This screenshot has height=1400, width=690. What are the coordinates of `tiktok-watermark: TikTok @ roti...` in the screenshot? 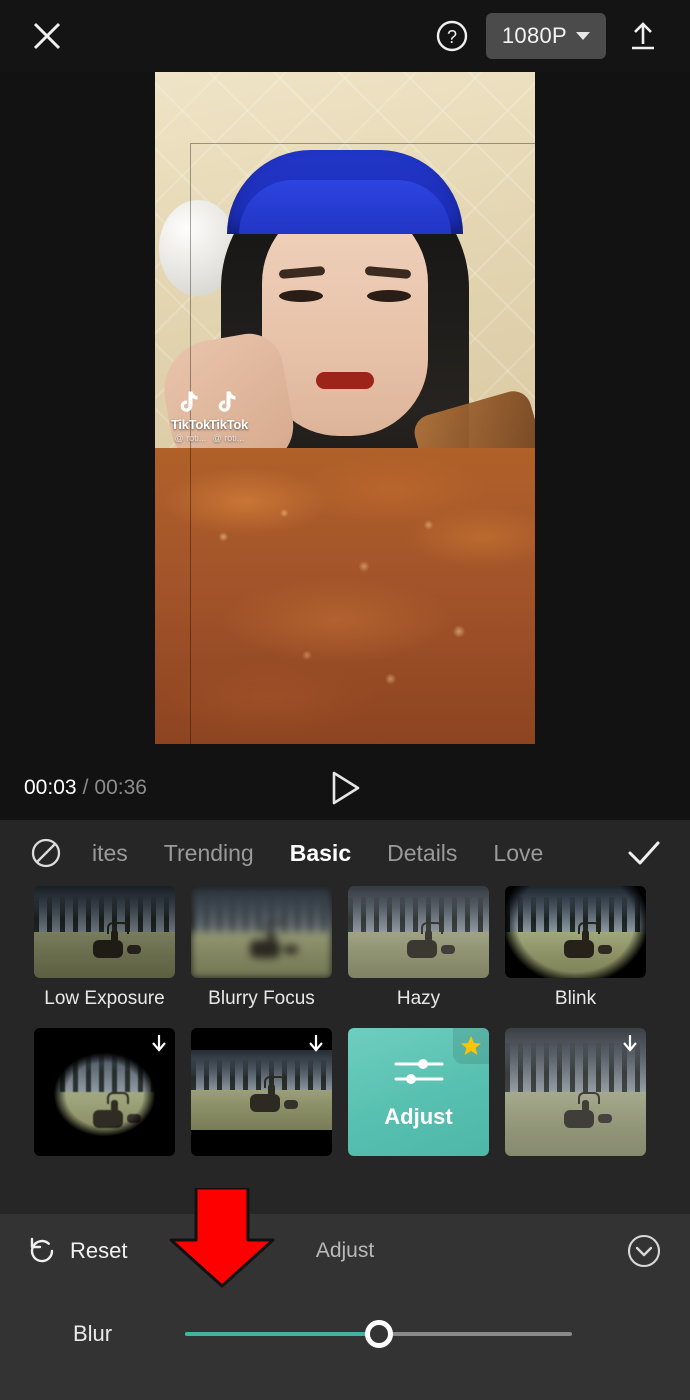 It's located at (190, 416).